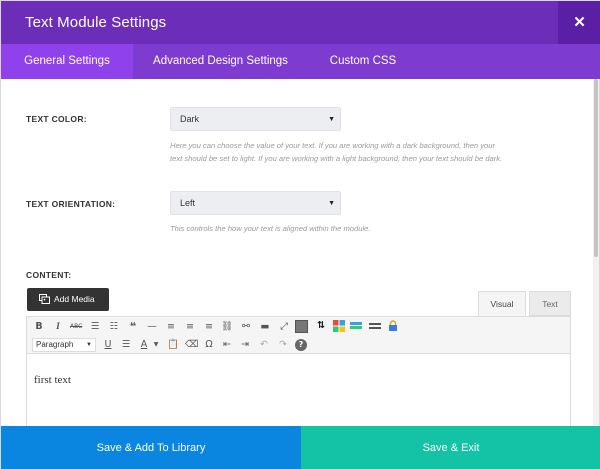  What do you see at coordinates (301, 345) in the screenshot?
I see `help-icon: ?` at bounding box center [301, 345].